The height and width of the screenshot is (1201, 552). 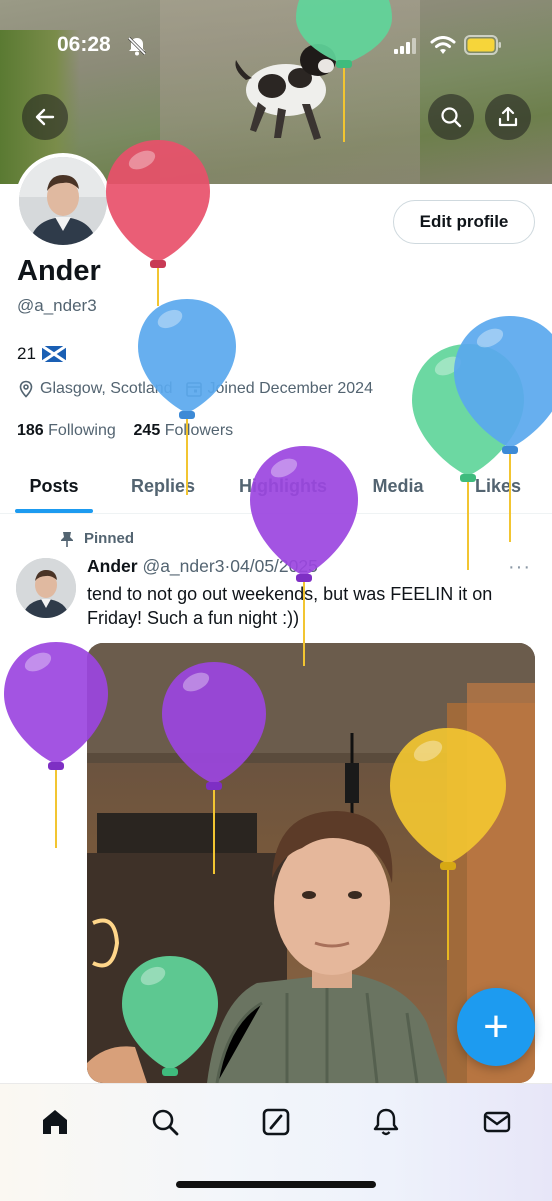 I want to click on profile-bio: 21, so click(x=41, y=354).